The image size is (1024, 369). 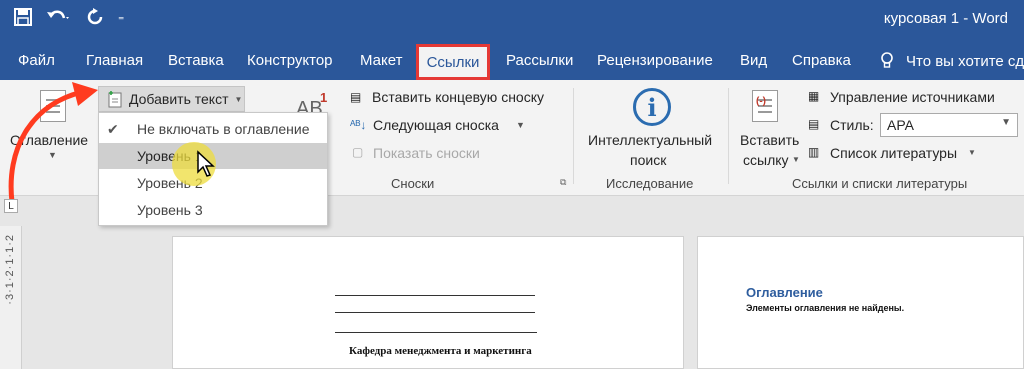 I want to click on menu-item-do-not-show: ✔ Не включать в оглавление, so click(x=213, y=129).